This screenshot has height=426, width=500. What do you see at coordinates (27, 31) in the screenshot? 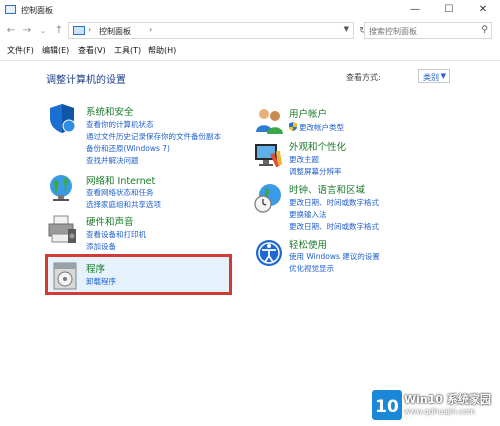
I see `forward-arrow-icon: →` at bounding box center [27, 31].